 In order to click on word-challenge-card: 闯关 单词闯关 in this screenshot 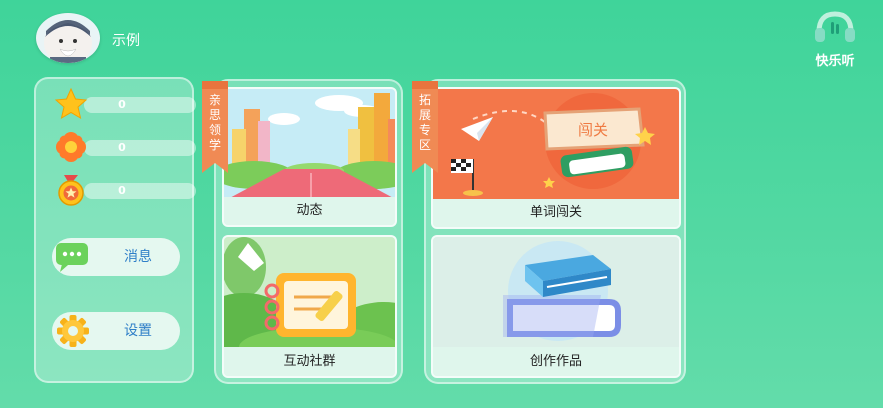, I will do `click(556, 158)`.